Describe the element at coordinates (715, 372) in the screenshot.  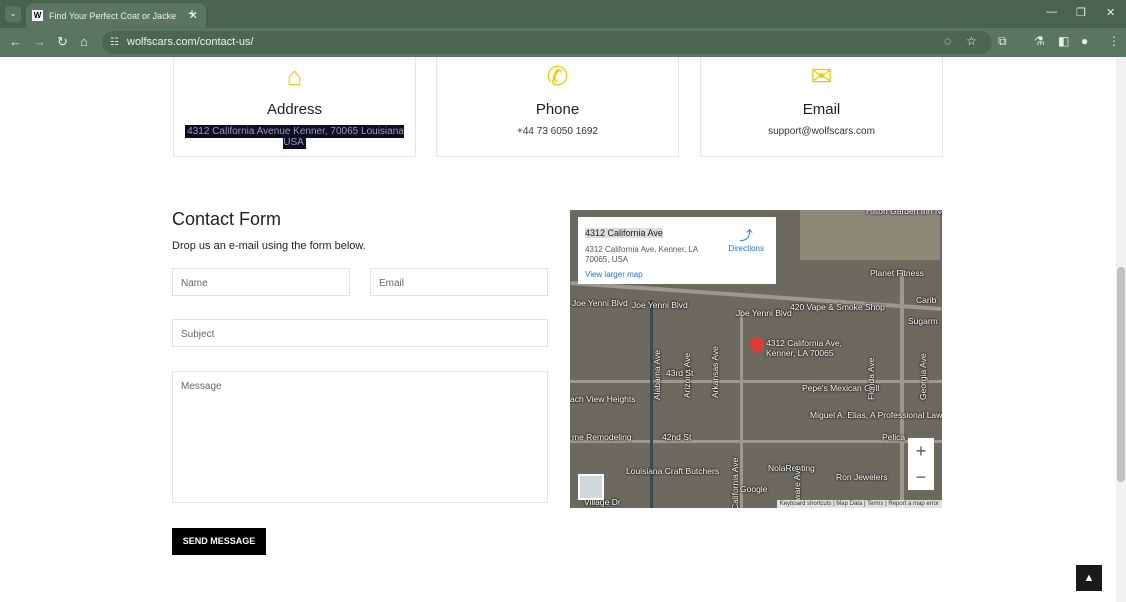
I see `map-label: Arkansas Ave` at that location.